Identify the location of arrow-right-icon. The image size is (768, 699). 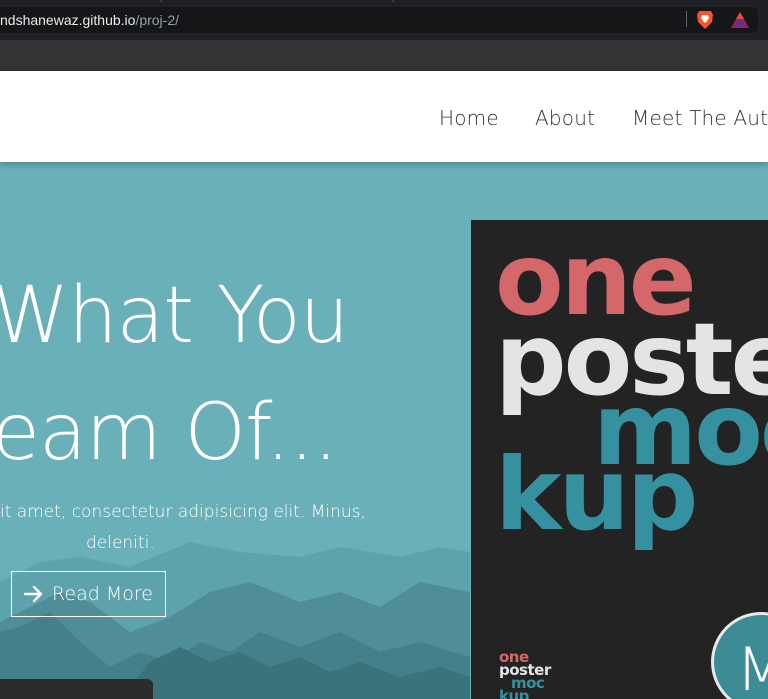
(33, 594).